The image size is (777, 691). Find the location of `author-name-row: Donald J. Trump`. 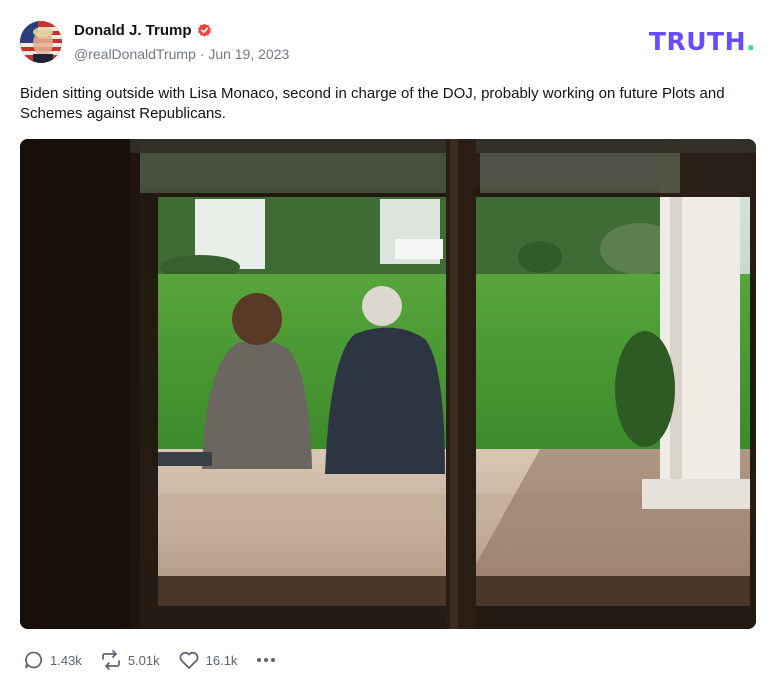

author-name-row: Donald J. Trump is located at coordinates (143, 30).